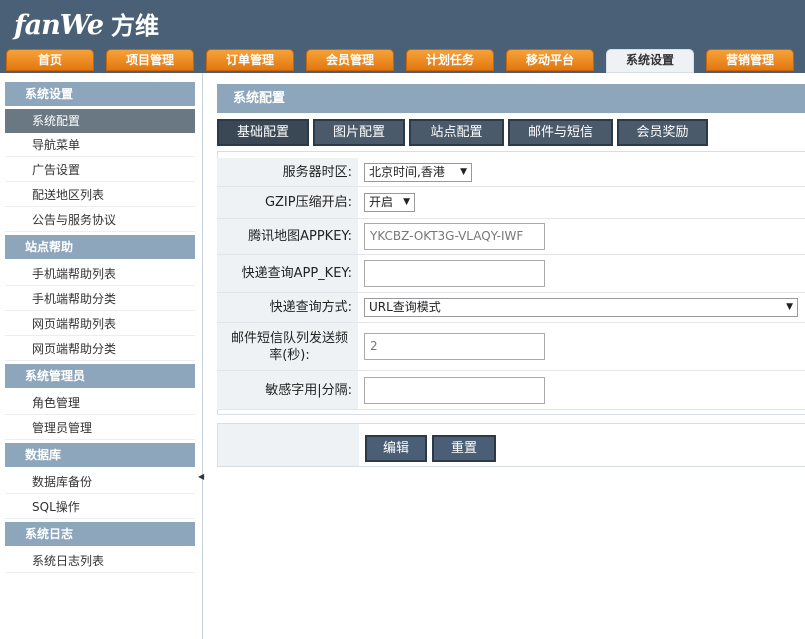  I want to click on express-key-label: 快递查询APP_KEY:, so click(287, 273).